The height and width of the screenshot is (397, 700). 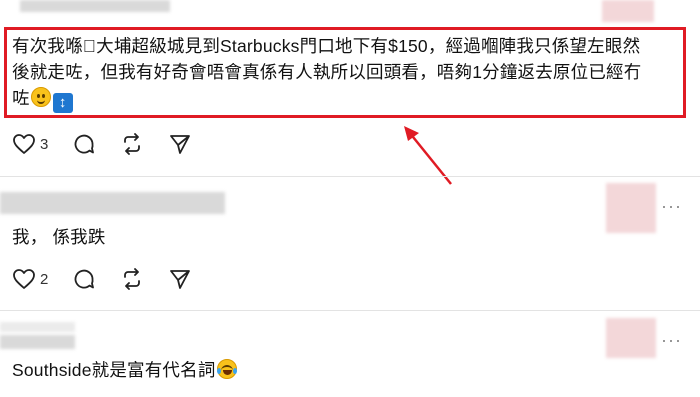 I want to click on post-1-line-3: 咗 ↕, so click(x=326, y=99).